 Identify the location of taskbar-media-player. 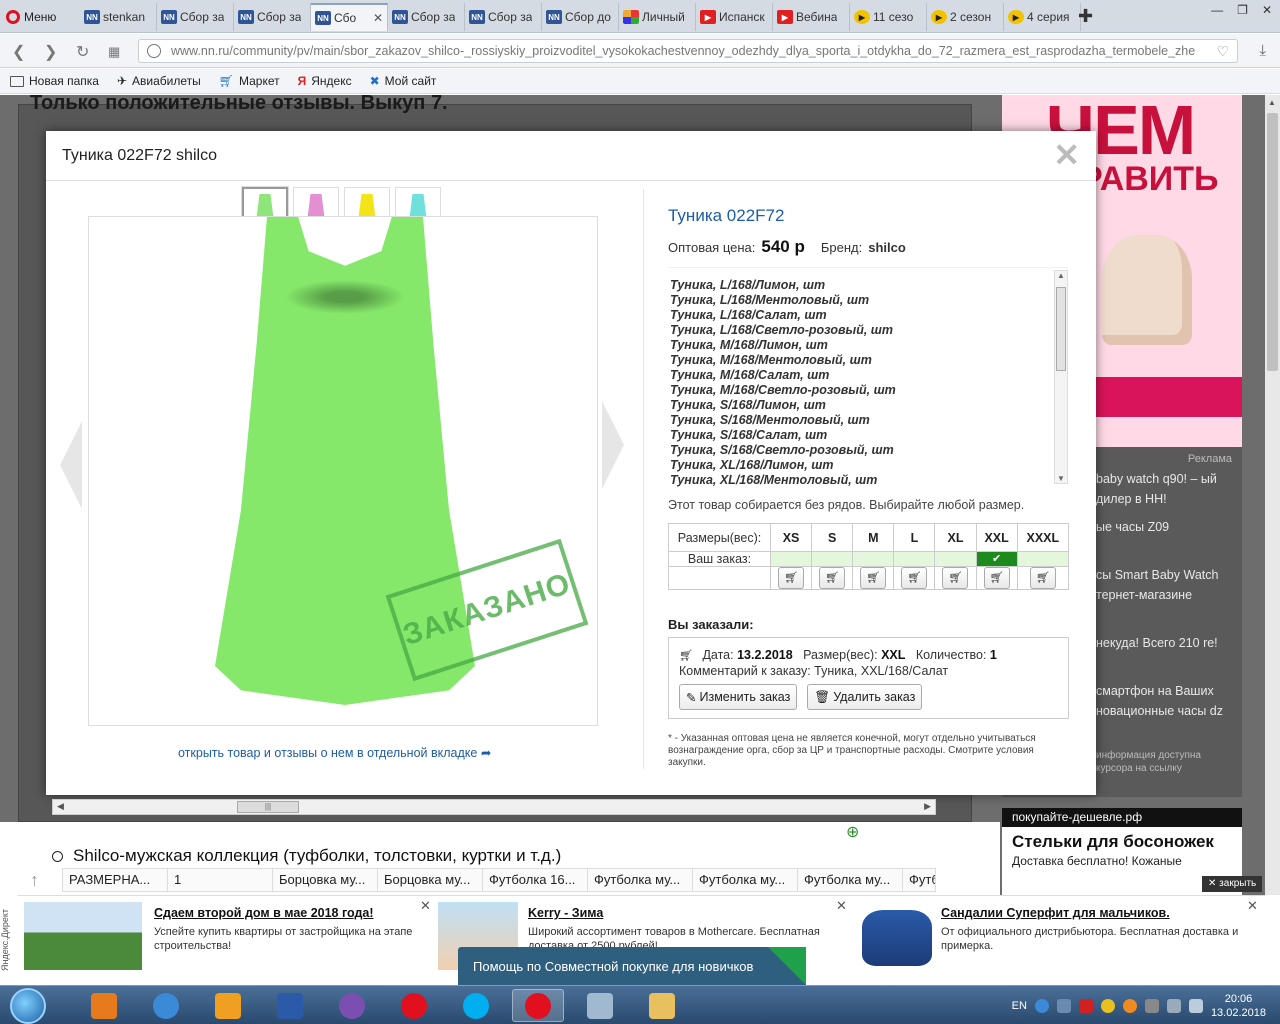
(104, 1005).